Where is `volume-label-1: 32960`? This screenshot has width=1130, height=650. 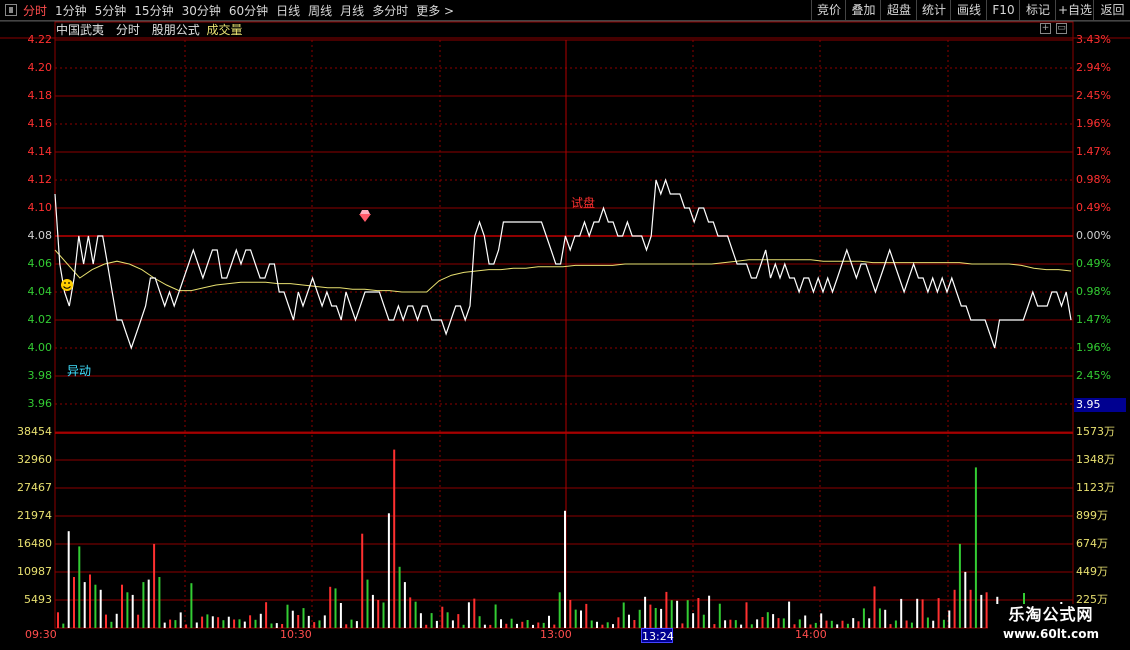
volume-label-1: 32960 is located at coordinates (34, 459).